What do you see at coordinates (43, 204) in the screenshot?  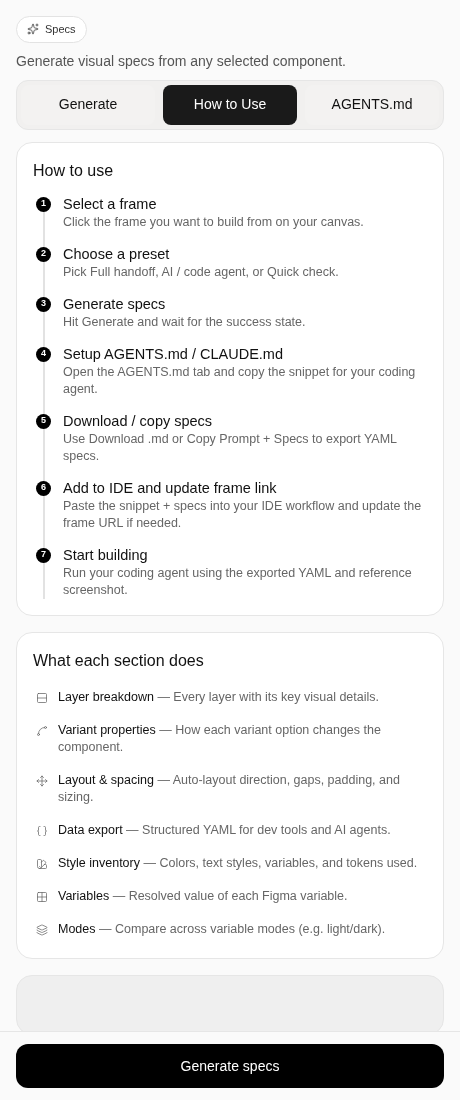 I see `step-number: 1` at bounding box center [43, 204].